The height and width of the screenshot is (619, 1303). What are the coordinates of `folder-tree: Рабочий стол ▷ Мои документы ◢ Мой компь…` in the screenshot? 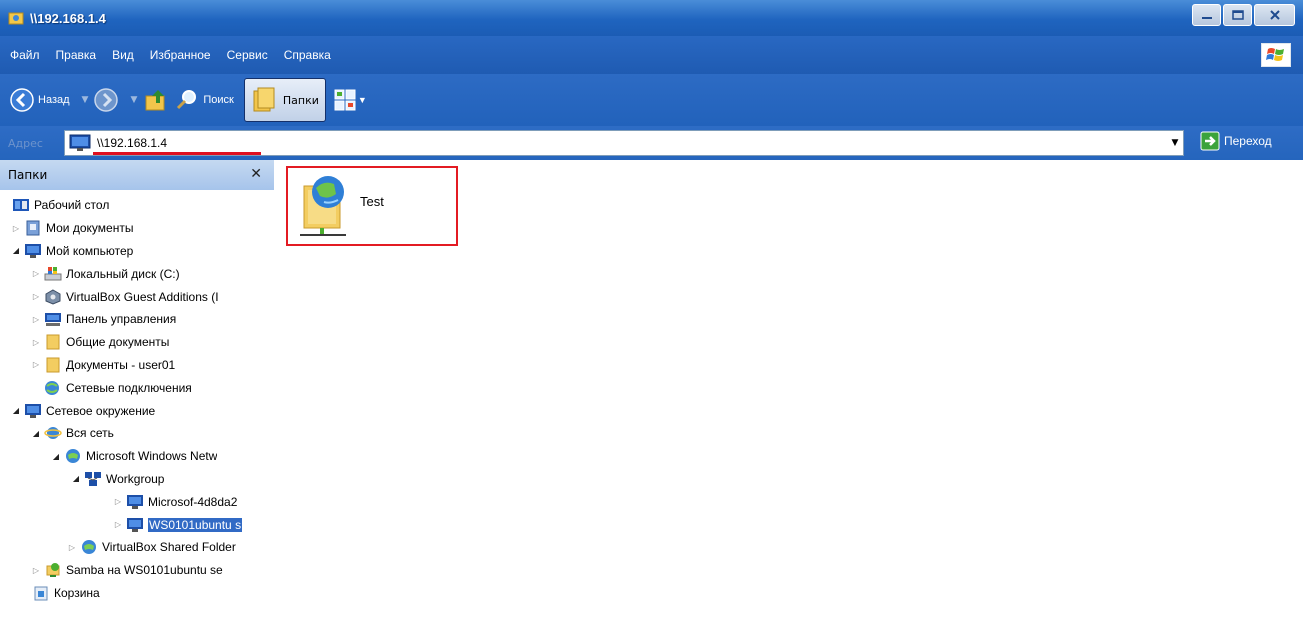 It's located at (140, 399).